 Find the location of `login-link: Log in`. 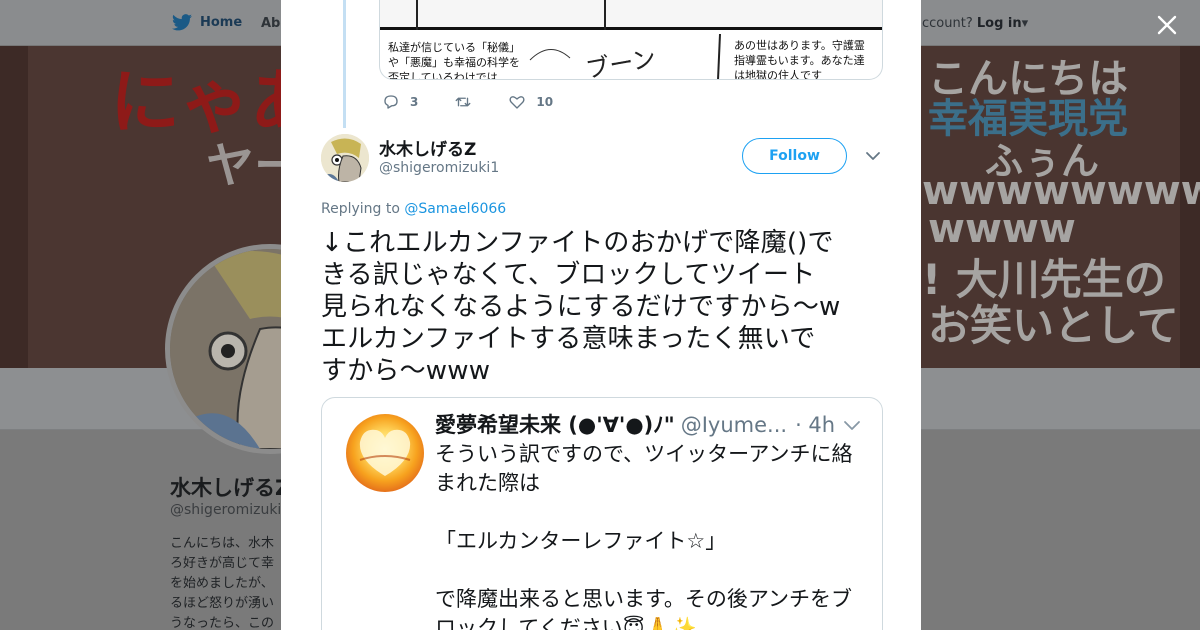

login-link: Log in is located at coordinates (999, 23).